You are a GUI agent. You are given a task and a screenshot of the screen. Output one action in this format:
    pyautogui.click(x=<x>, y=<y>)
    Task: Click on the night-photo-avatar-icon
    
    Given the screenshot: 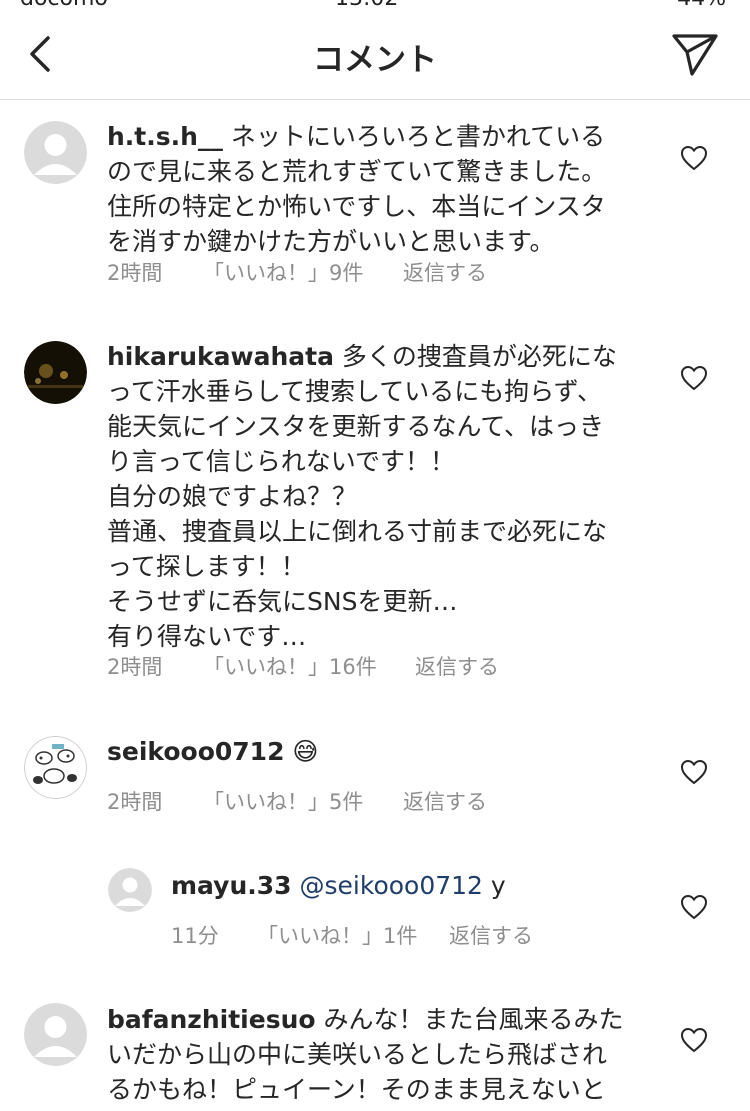 What is the action you would take?
    pyautogui.click(x=55, y=372)
    